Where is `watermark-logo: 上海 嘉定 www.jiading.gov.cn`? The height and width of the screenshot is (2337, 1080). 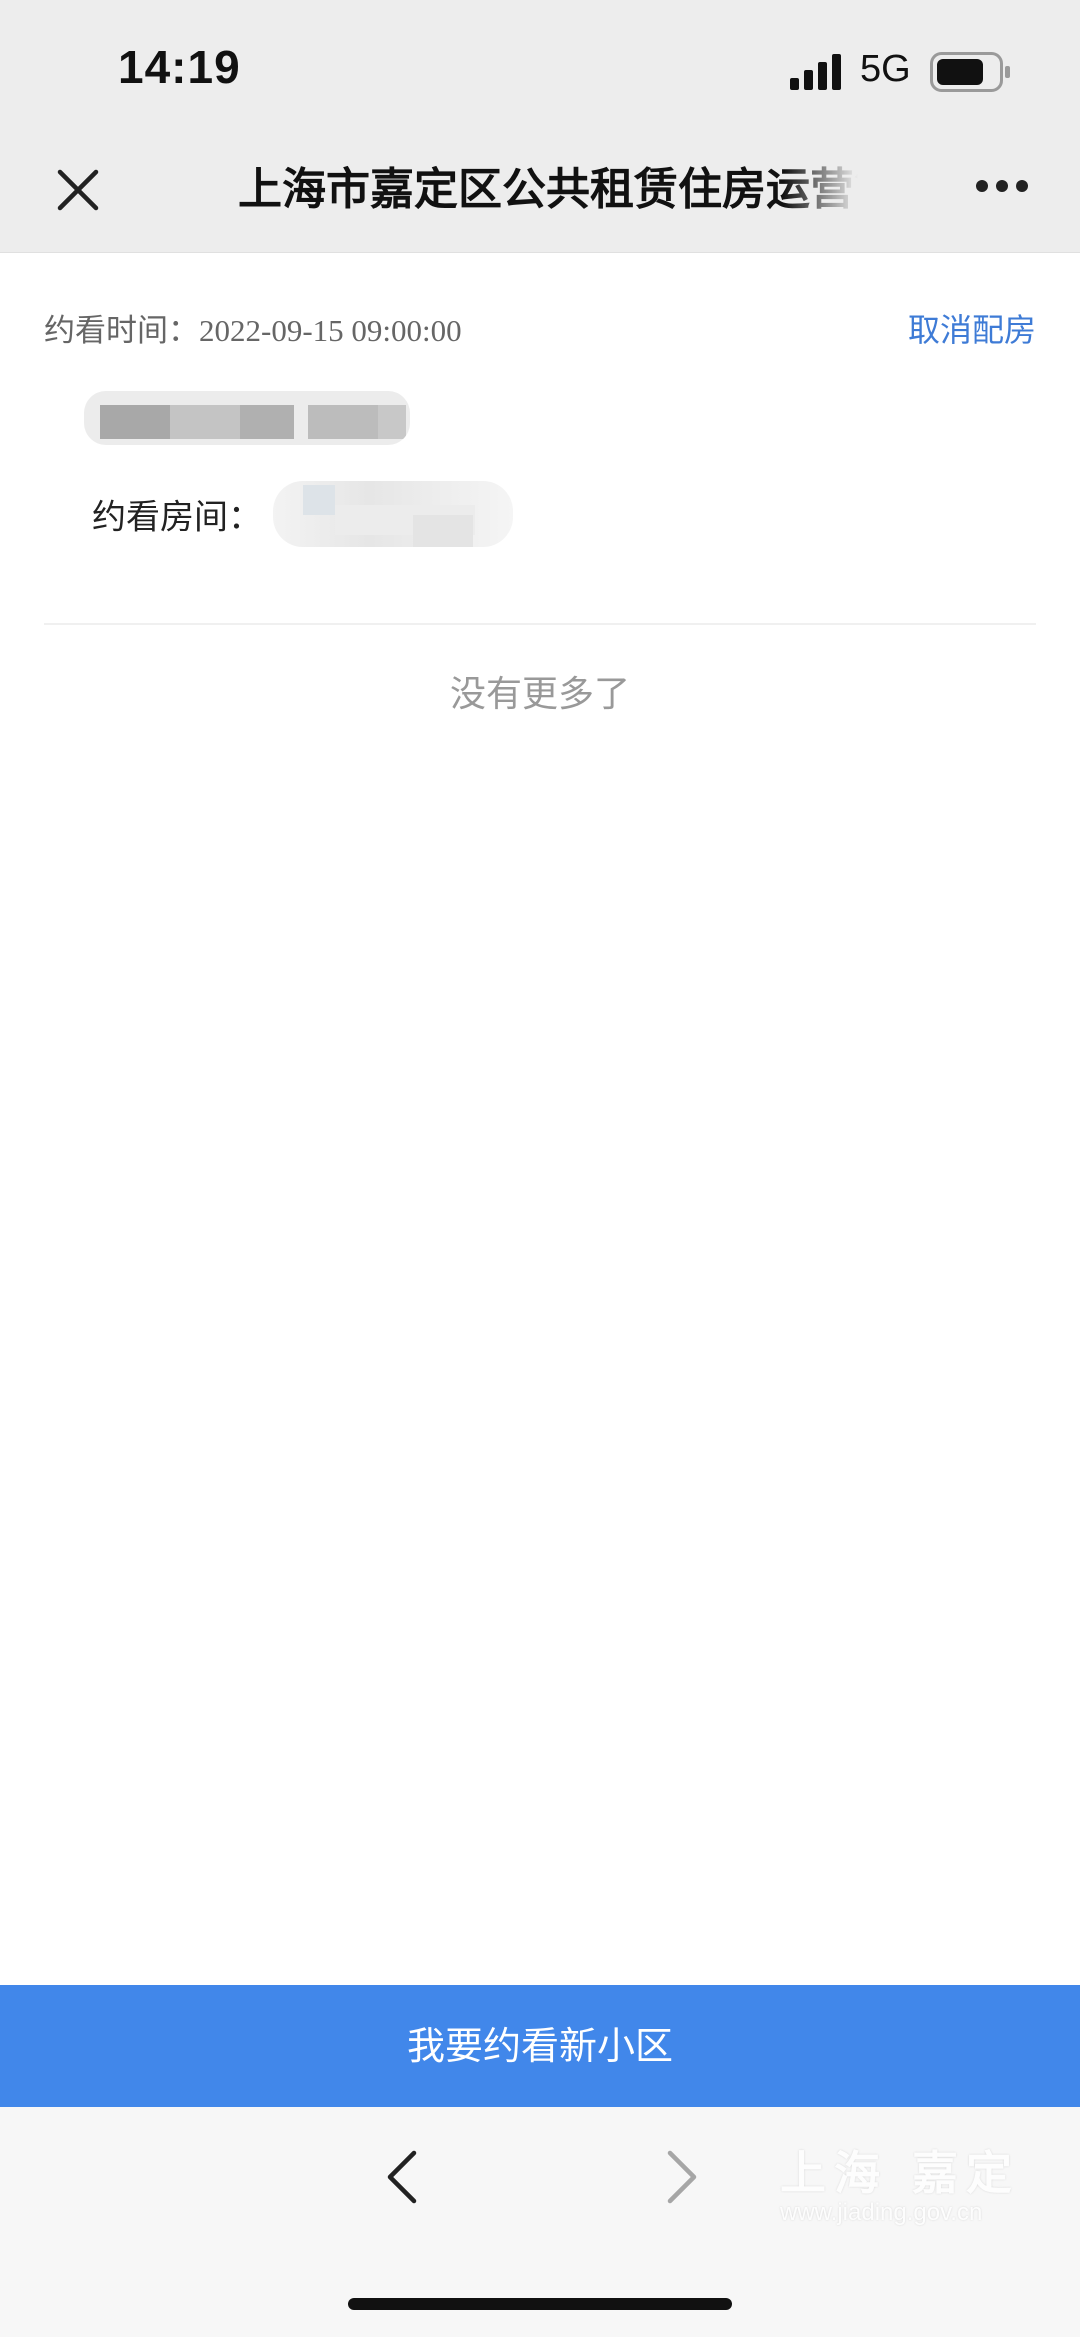 watermark-logo: 上海 嘉定 www.jiading.gov.cn is located at coordinates (900, 2187).